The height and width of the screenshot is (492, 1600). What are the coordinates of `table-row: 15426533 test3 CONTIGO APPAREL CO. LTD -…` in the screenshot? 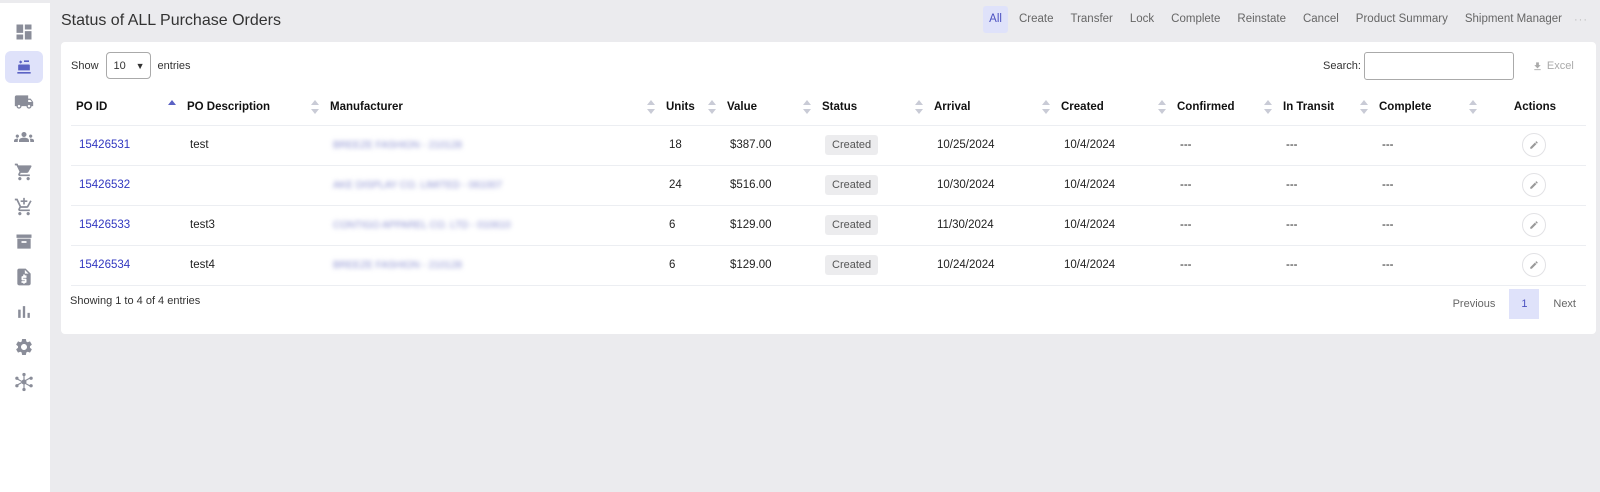 It's located at (828, 225).